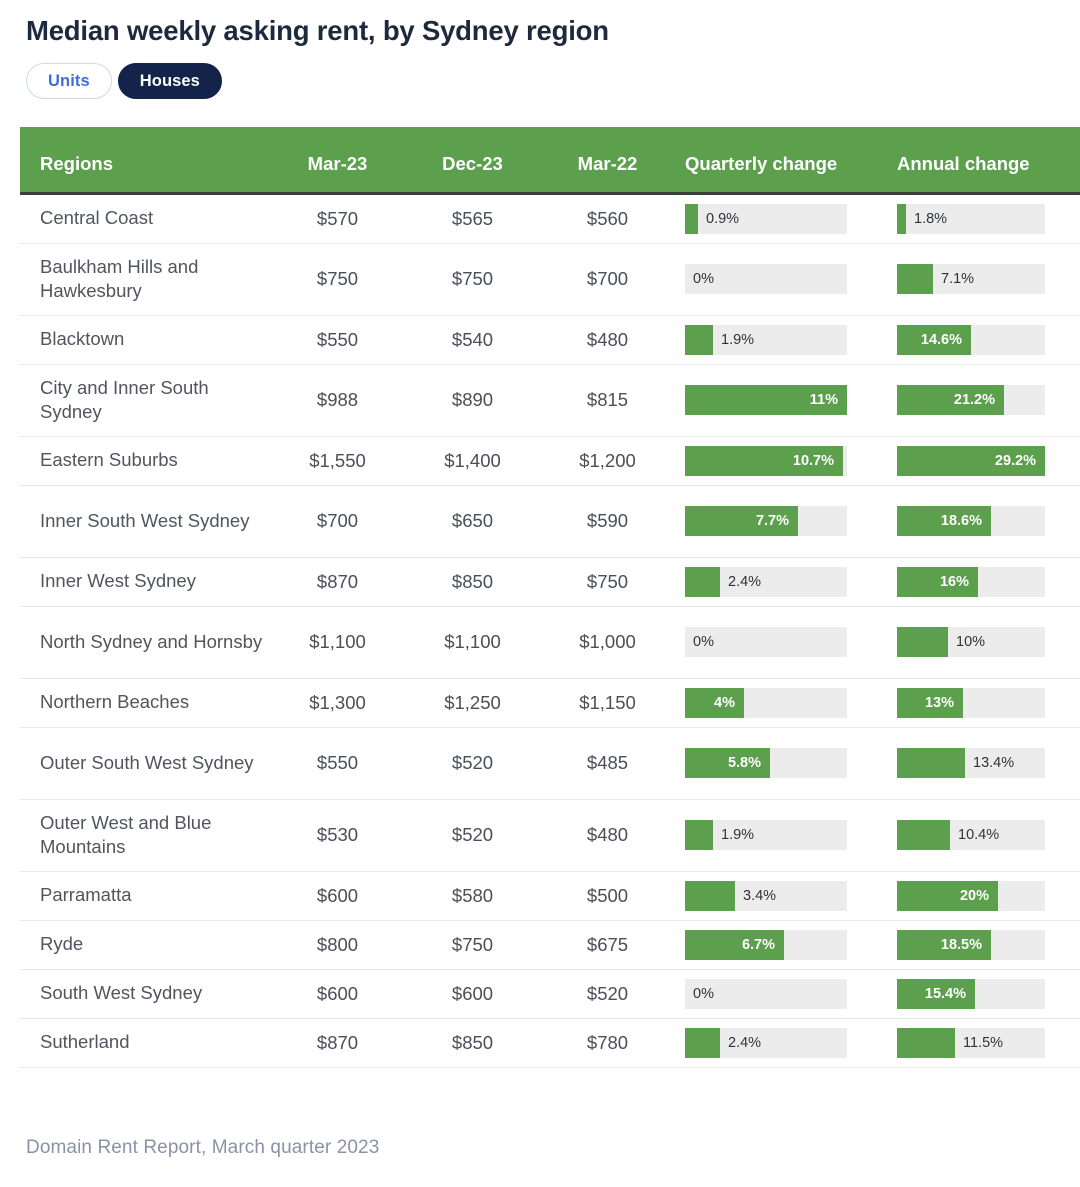 The width and height of the screenshot is (1080, 1187). I want to click on mar22-value-cell: $750, so click(607, 581).